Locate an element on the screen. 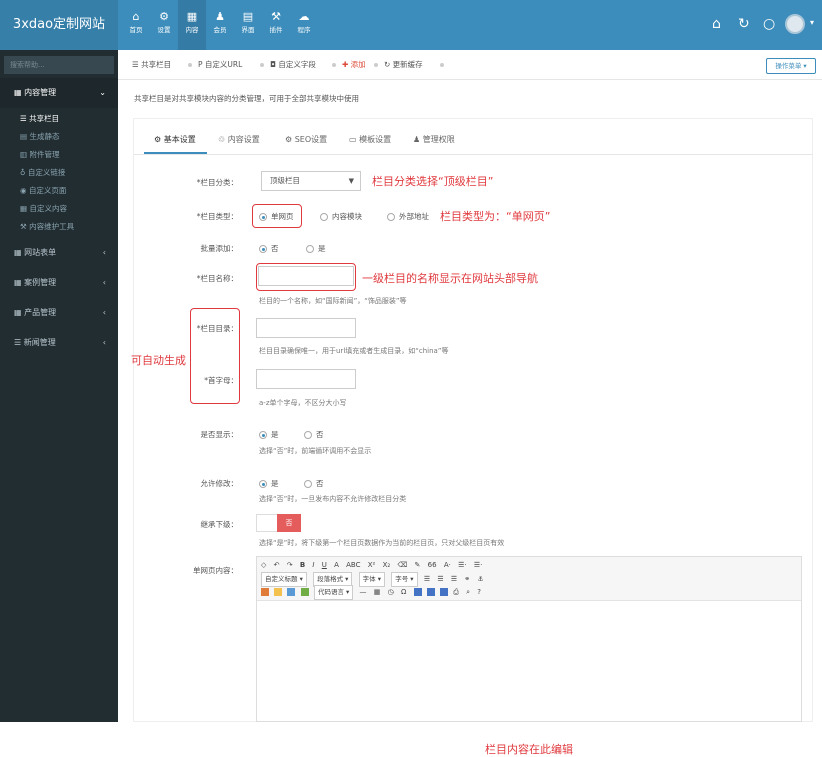 This screenshot has height=757, width=822. nav-settings: ⚙ 设置 is located at coordinates (164, 25).